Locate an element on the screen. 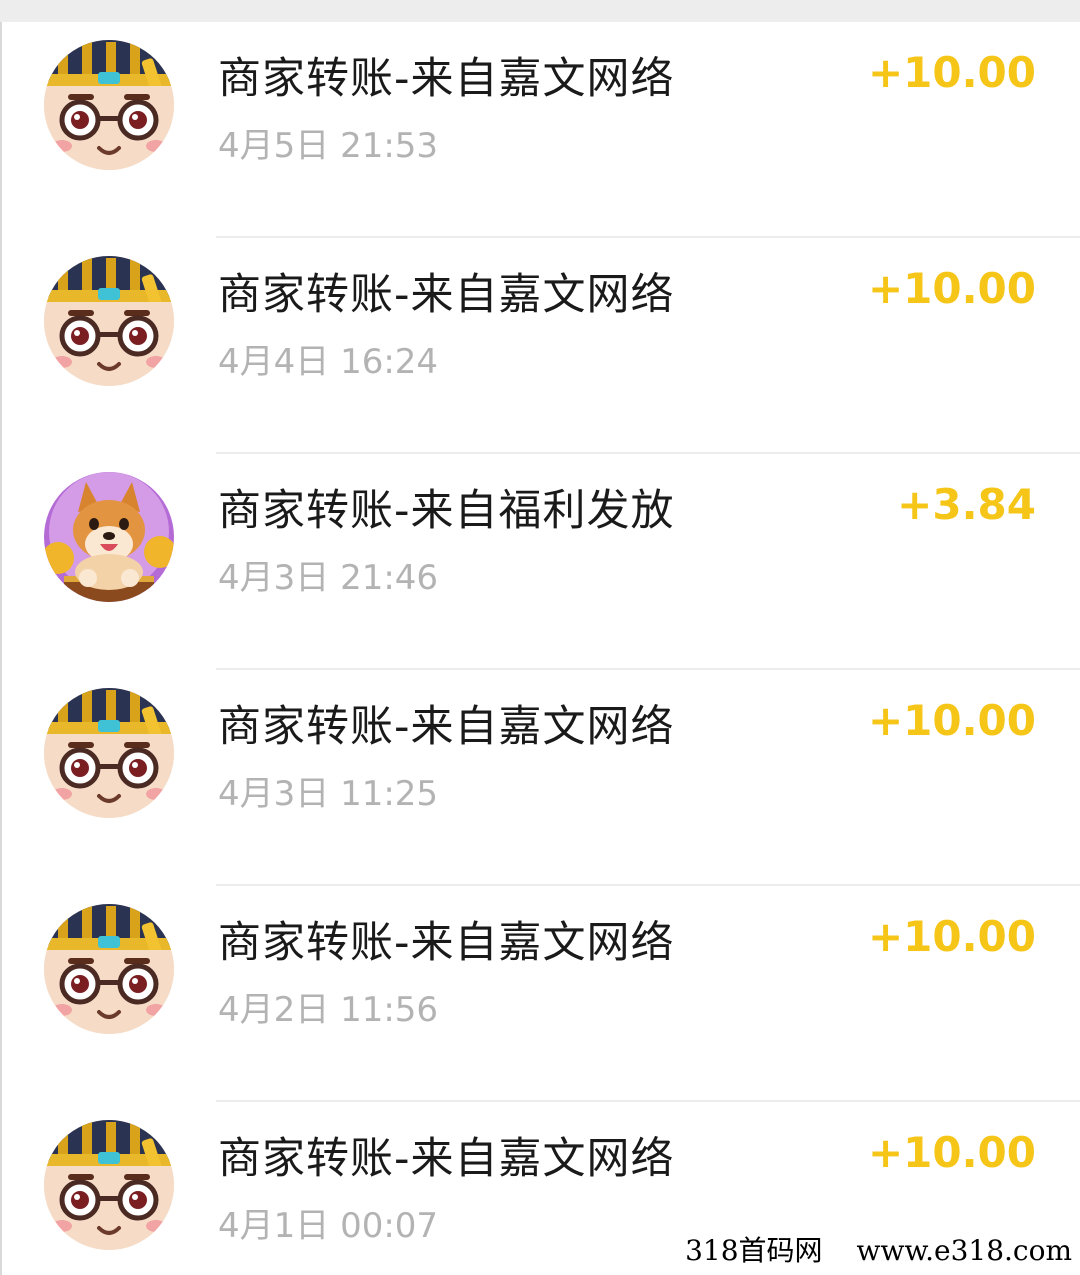  transaction-time: 4月2日 11:56 is located at coordinates (328, 1010).